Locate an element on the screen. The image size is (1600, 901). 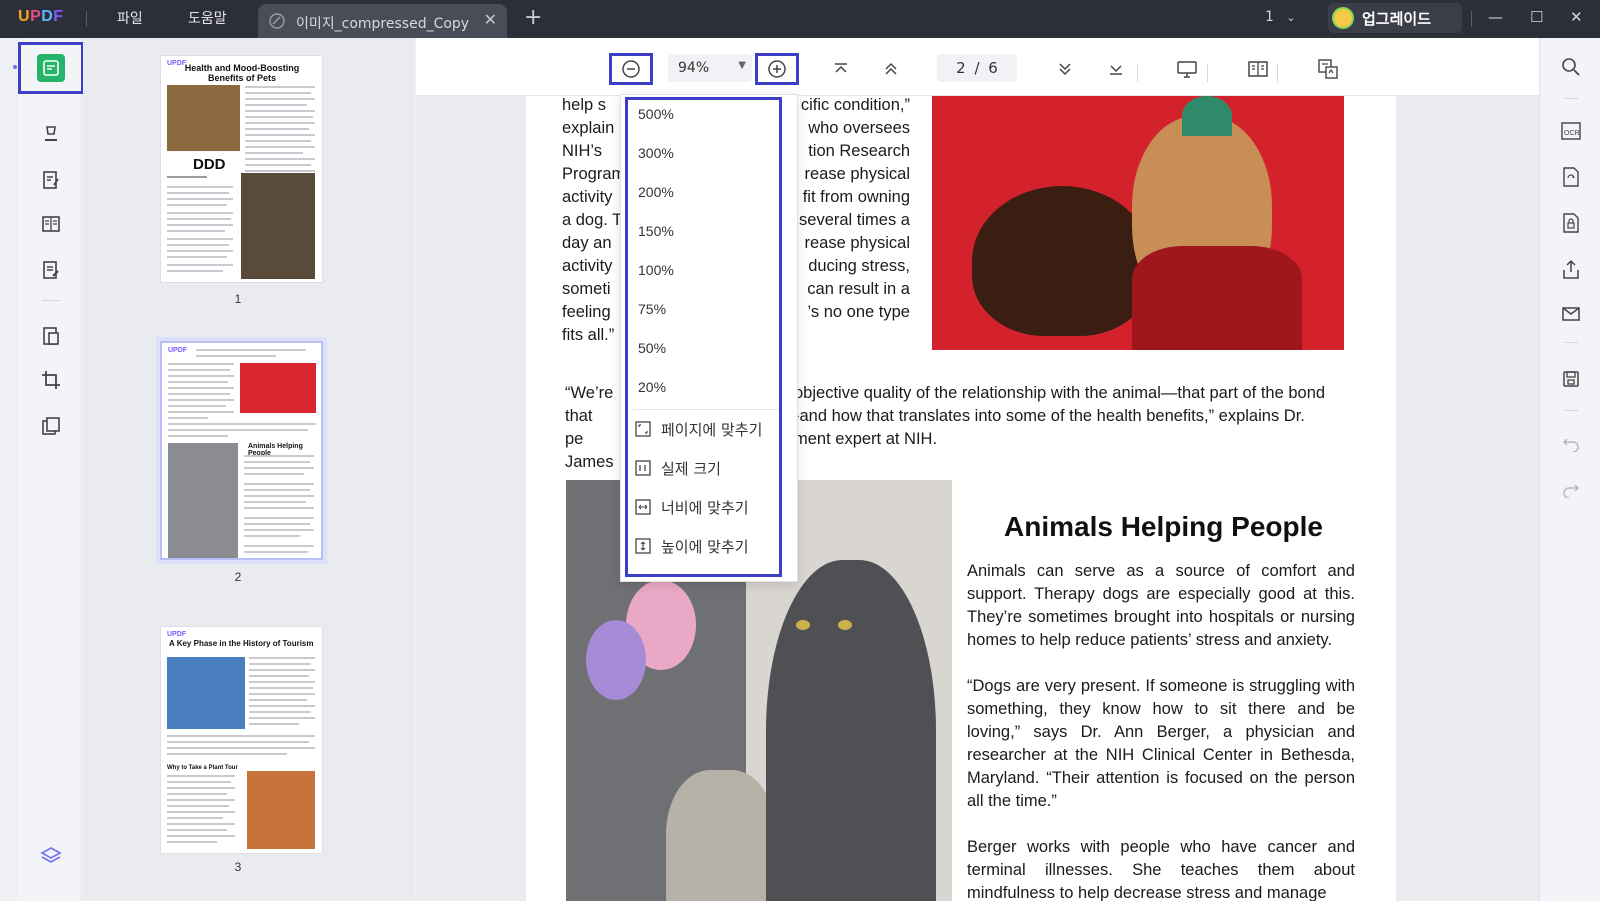
zoom-option-300: 300% is located at coordinates (656, 153).